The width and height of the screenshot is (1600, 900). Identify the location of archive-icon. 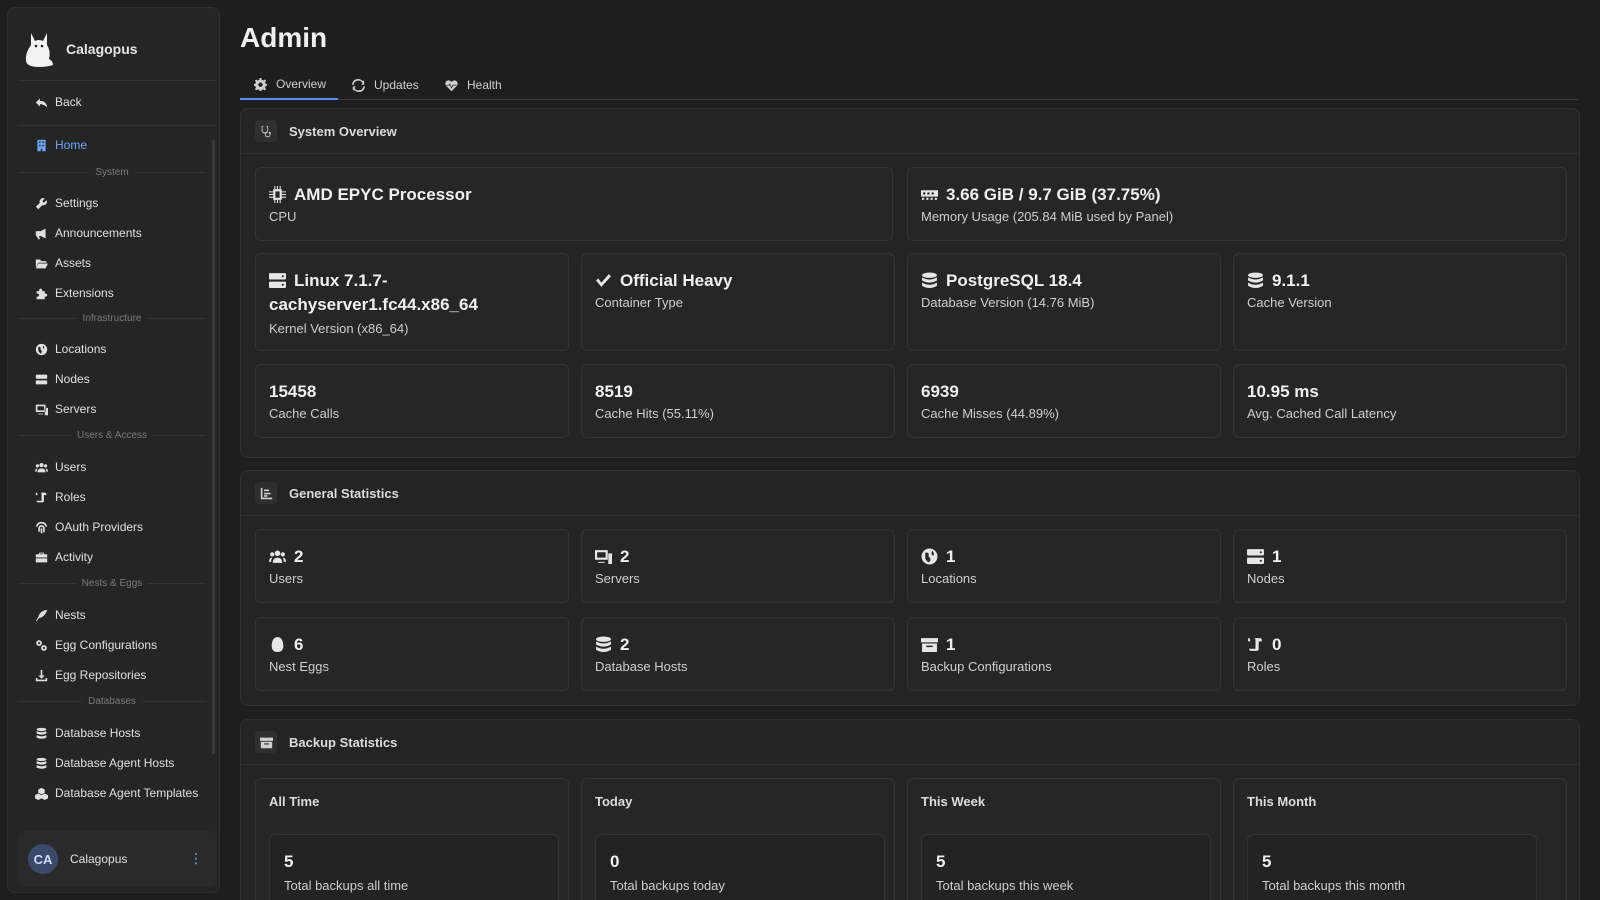
(266, 742).